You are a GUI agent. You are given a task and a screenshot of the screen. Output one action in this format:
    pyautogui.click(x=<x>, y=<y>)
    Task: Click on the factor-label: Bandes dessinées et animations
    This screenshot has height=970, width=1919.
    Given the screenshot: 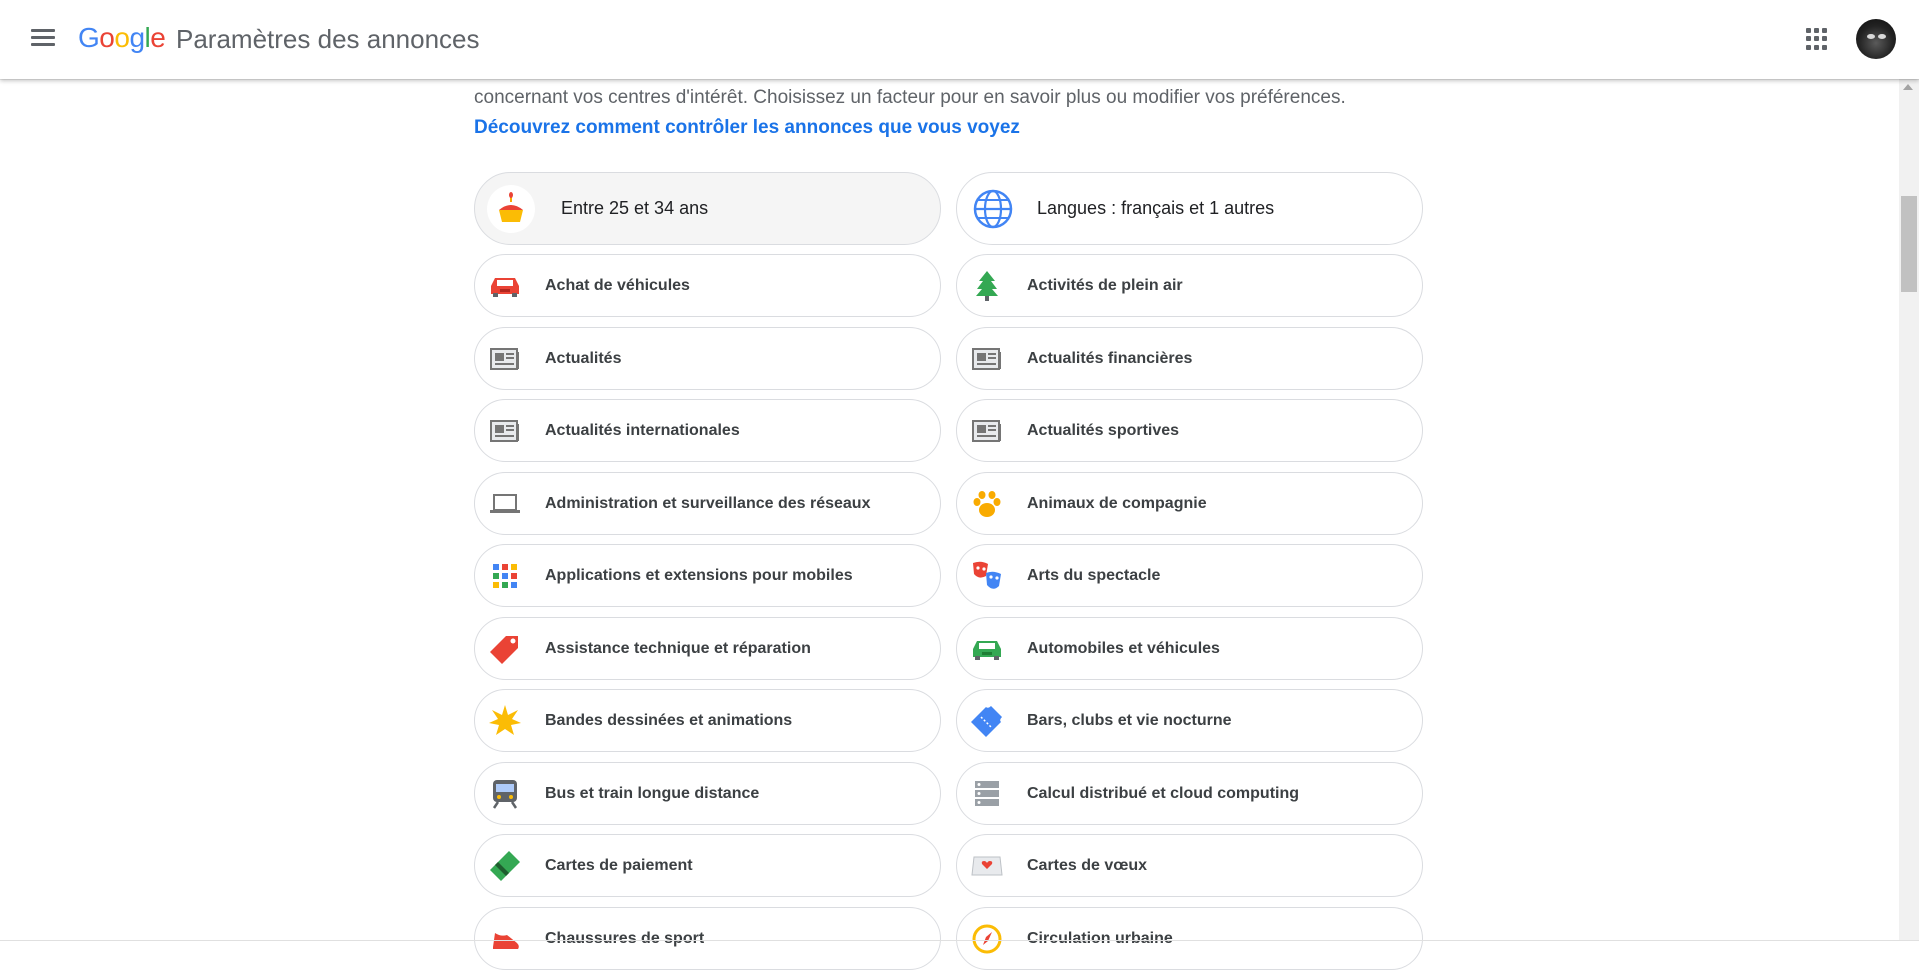 What is the action you would take?
    pyautogui.click(x=669, y=720)
    